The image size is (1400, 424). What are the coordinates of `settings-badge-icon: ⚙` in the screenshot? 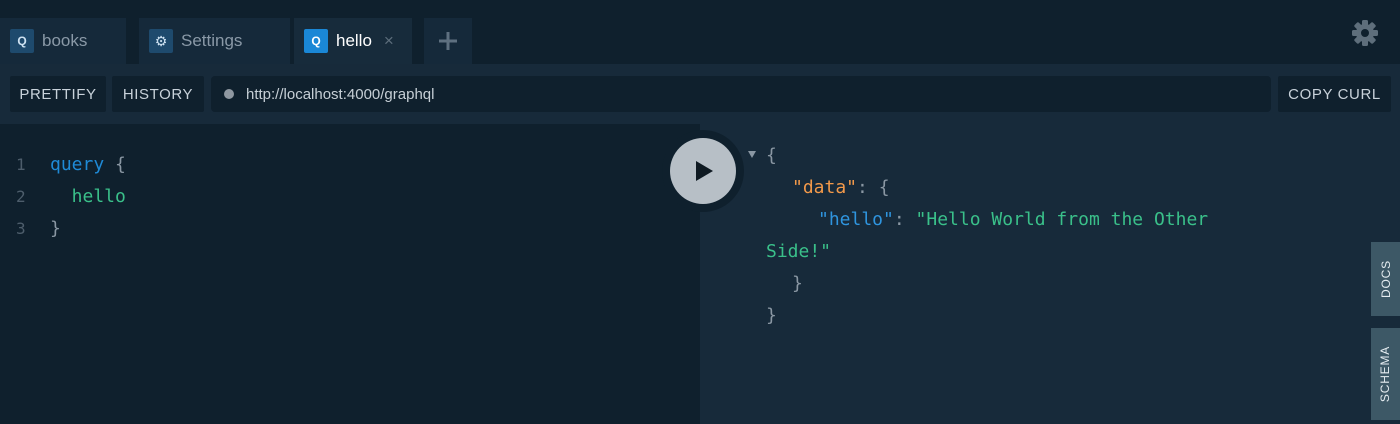 It's located at (161, 41).